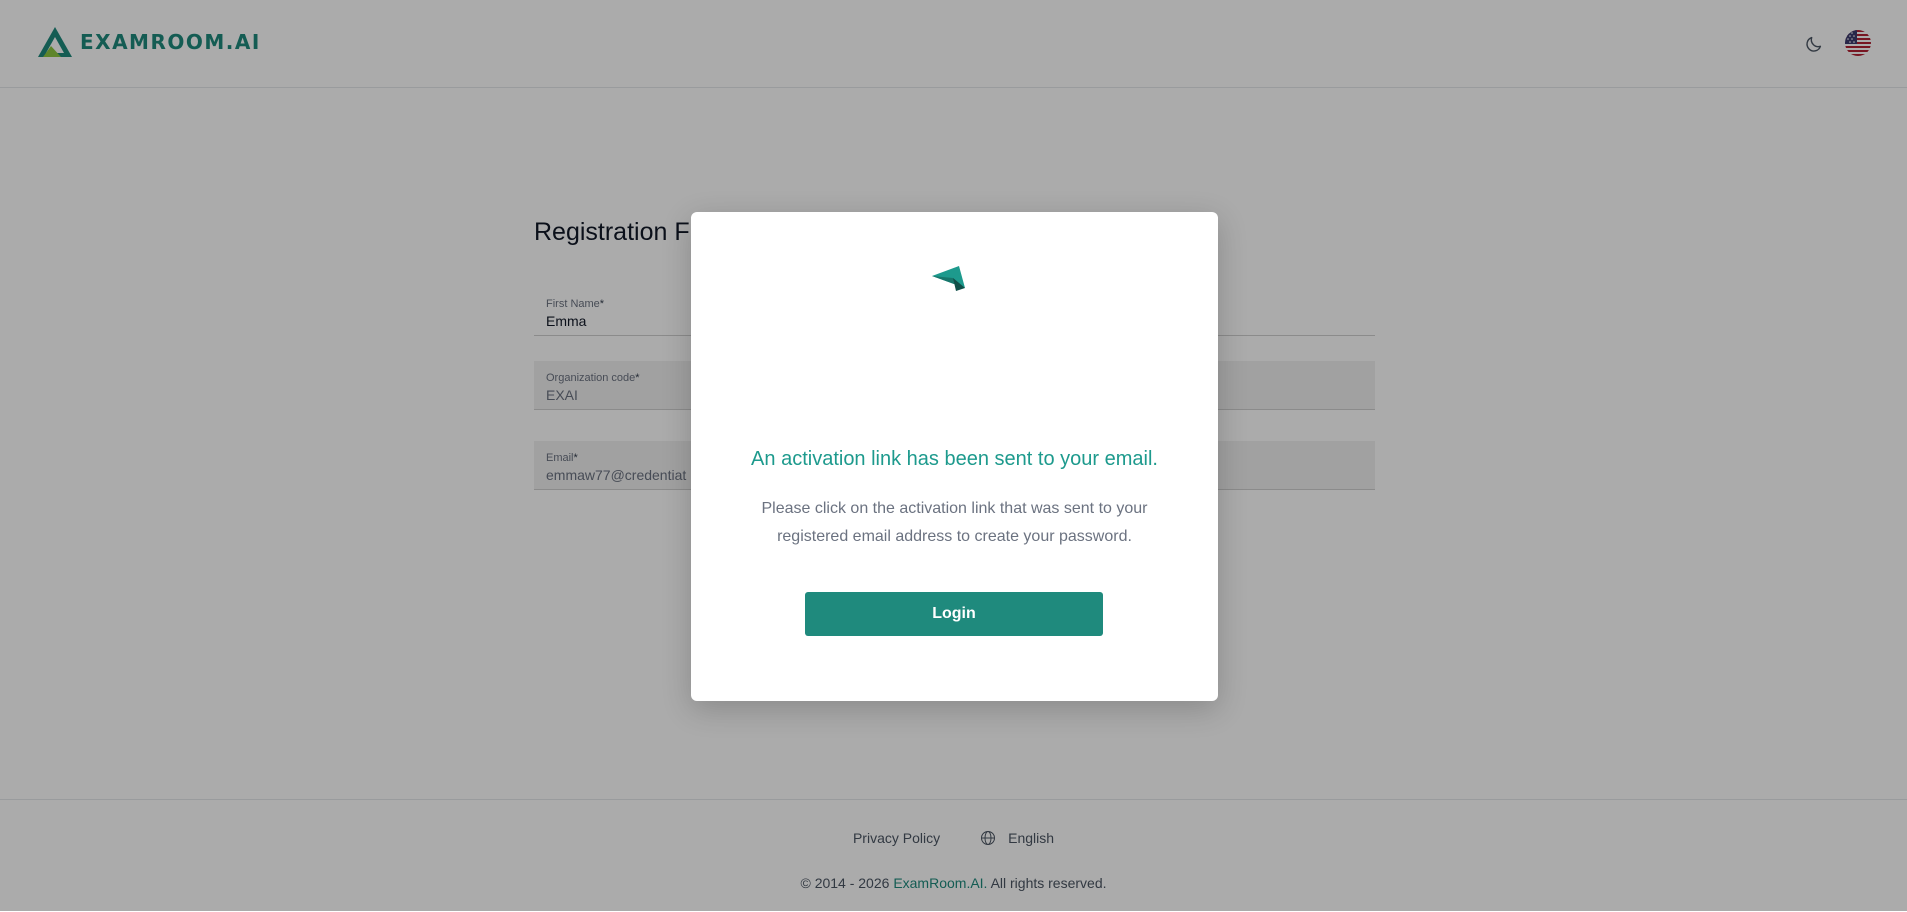  I want to click on login-button: Login, so click(954, 614).